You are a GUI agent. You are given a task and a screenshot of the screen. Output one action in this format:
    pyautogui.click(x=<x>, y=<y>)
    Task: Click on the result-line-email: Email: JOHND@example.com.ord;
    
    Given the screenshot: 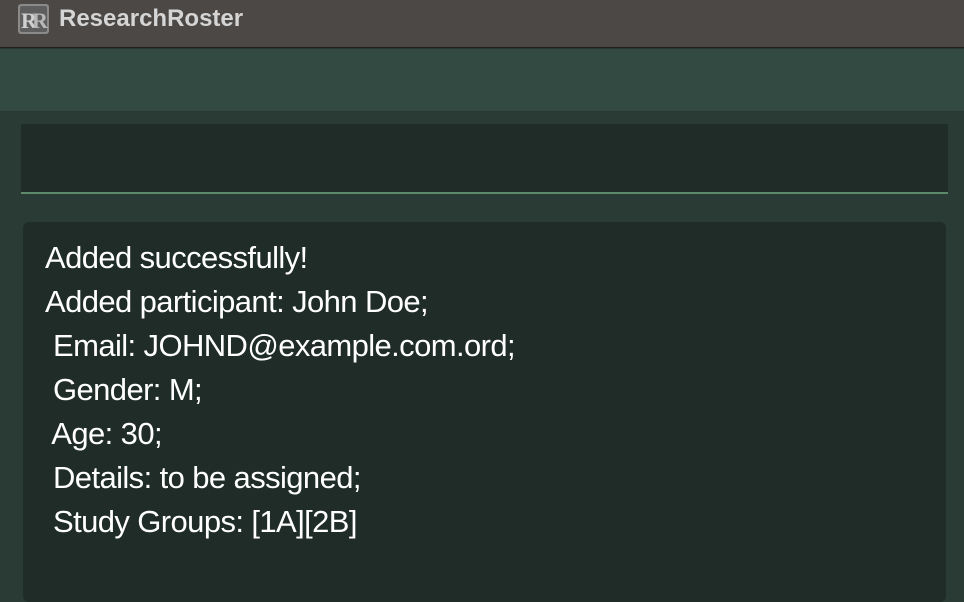 What is the action you would take?
    pyautogui.click(x=280, y=345)
    